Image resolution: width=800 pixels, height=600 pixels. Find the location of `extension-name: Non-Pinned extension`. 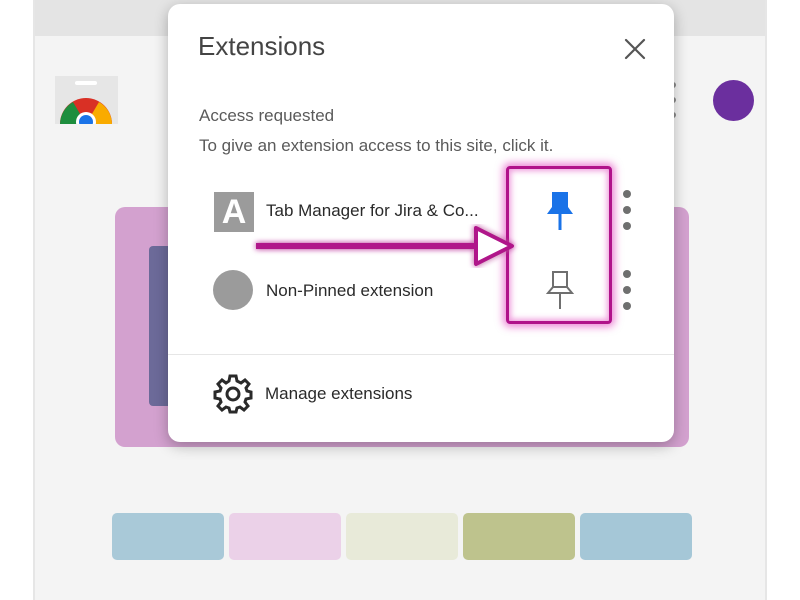

extension-name: Non-Pinned extension is located at coordinates (350, 290).